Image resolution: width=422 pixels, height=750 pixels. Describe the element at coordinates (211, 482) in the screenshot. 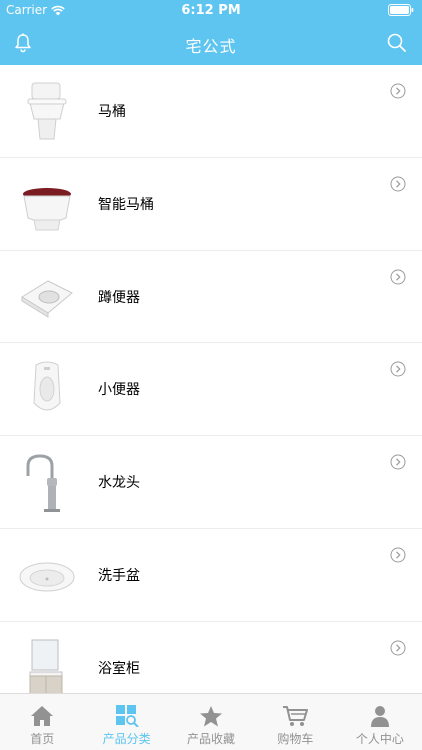

I see `list-item: 水龙头` at that location.